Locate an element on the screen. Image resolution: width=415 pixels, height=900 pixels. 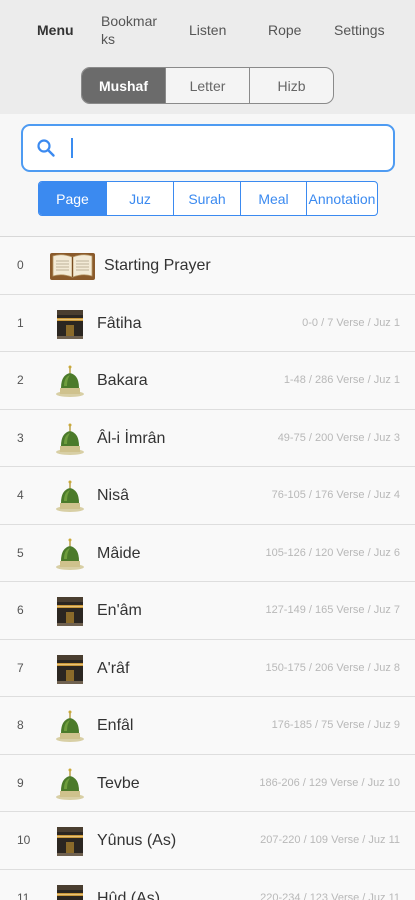
row-index: 7 is located at coordinates (20, 667).